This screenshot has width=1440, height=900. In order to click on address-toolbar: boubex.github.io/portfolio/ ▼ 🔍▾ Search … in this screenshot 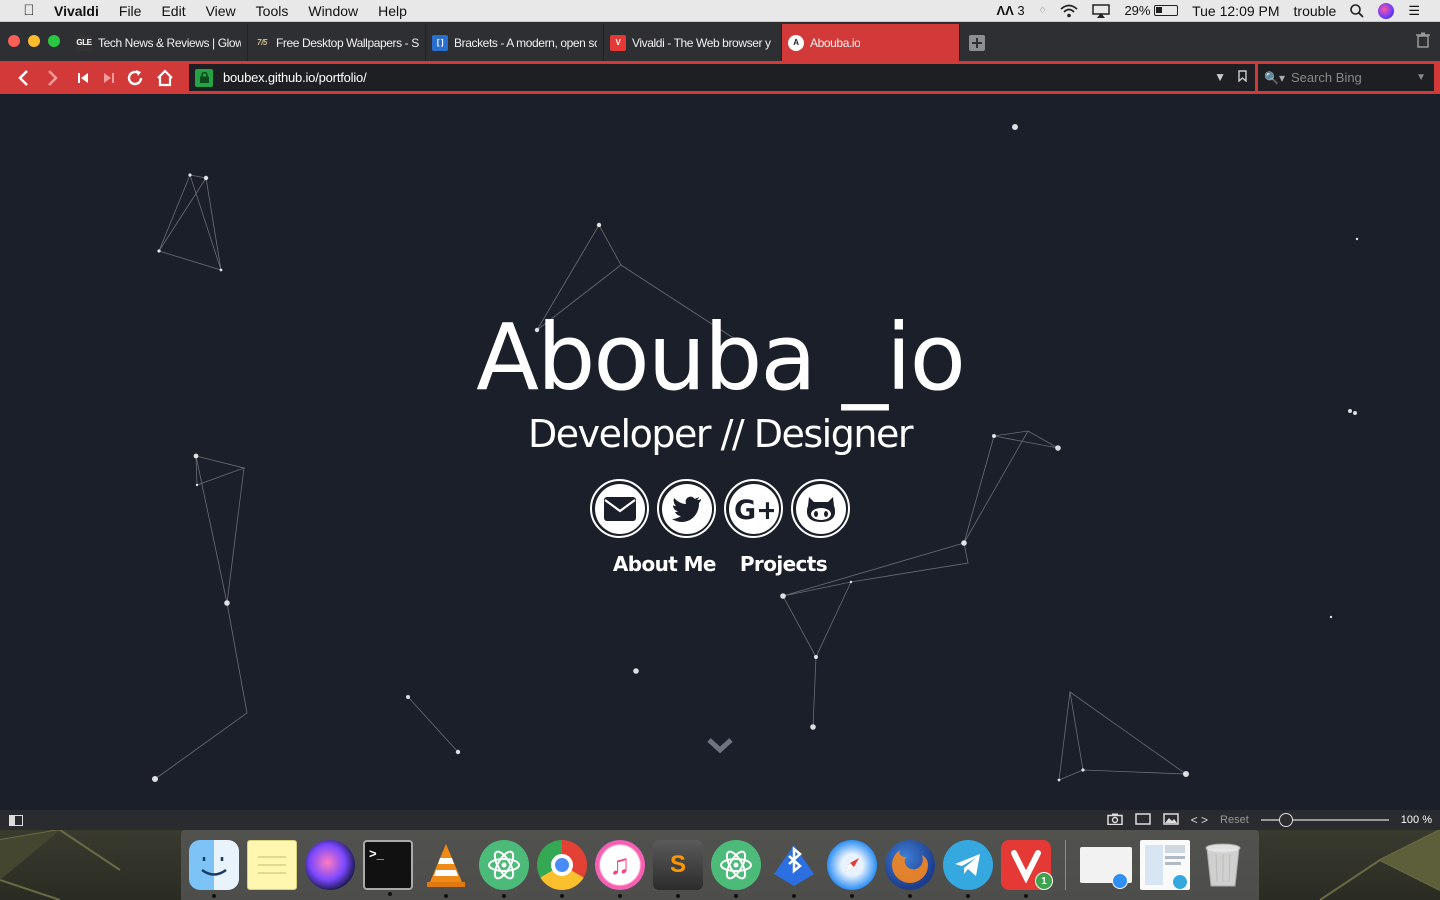, I will do `click(720, 77)`.